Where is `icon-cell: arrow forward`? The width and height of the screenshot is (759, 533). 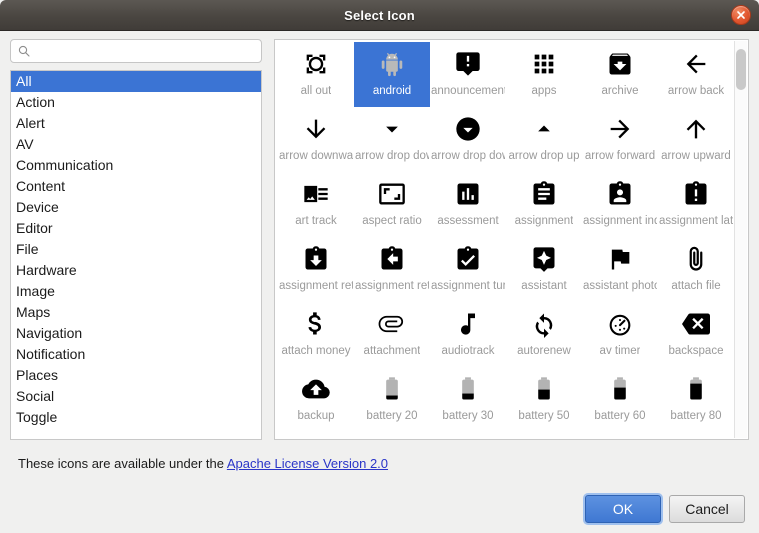 icon-cell: arrow forward is located at coordinates (620, 139).